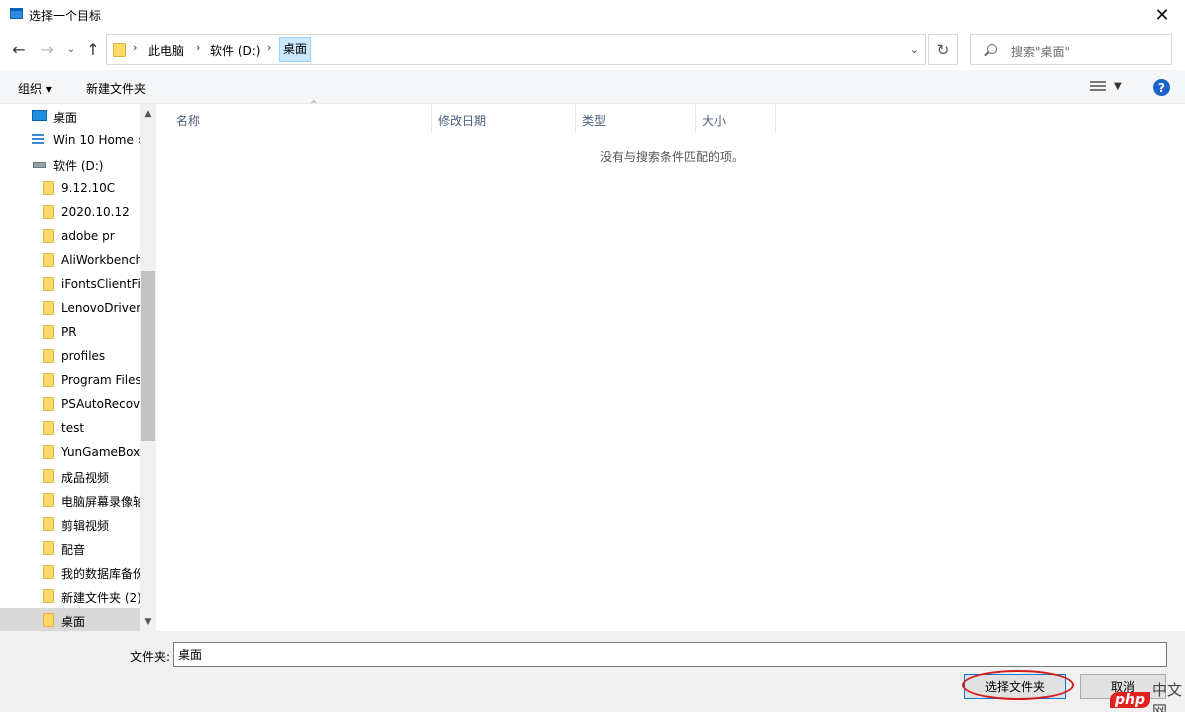  What do you see at coordinates (39, 115) in the screenshot?
I see `desktop-icon` at bounding box center [39, 115].